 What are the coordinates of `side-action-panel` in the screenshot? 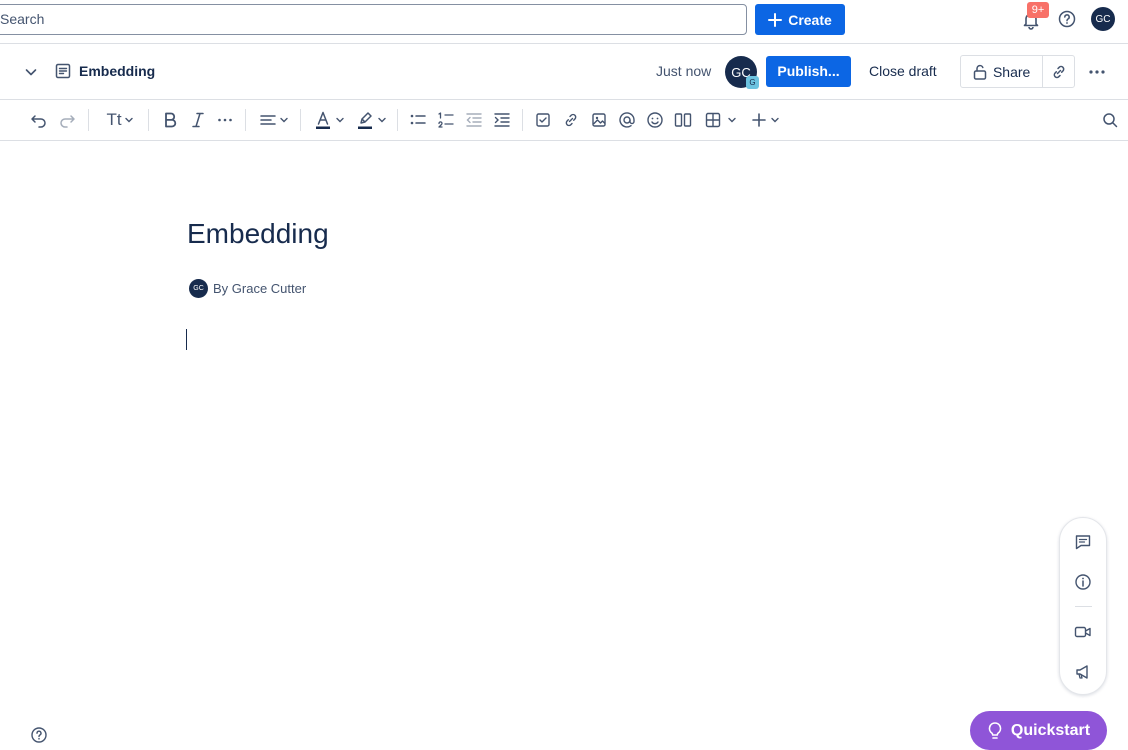 It's located at (1083, 606).